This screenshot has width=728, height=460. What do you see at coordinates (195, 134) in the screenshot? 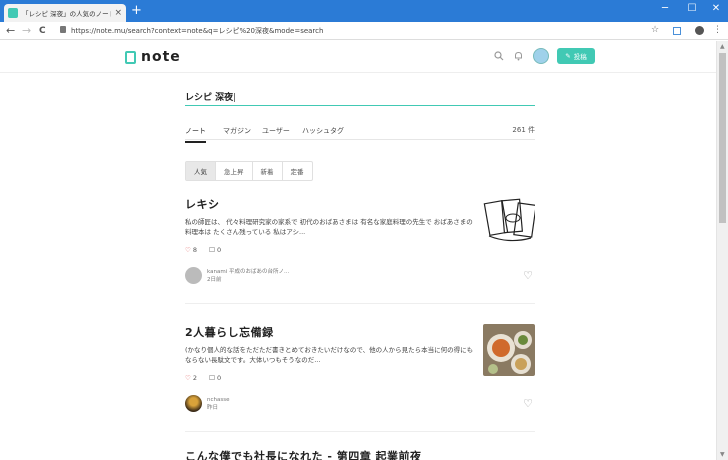
I see `tab-notes: ノート` at bounding box center [195, 134].